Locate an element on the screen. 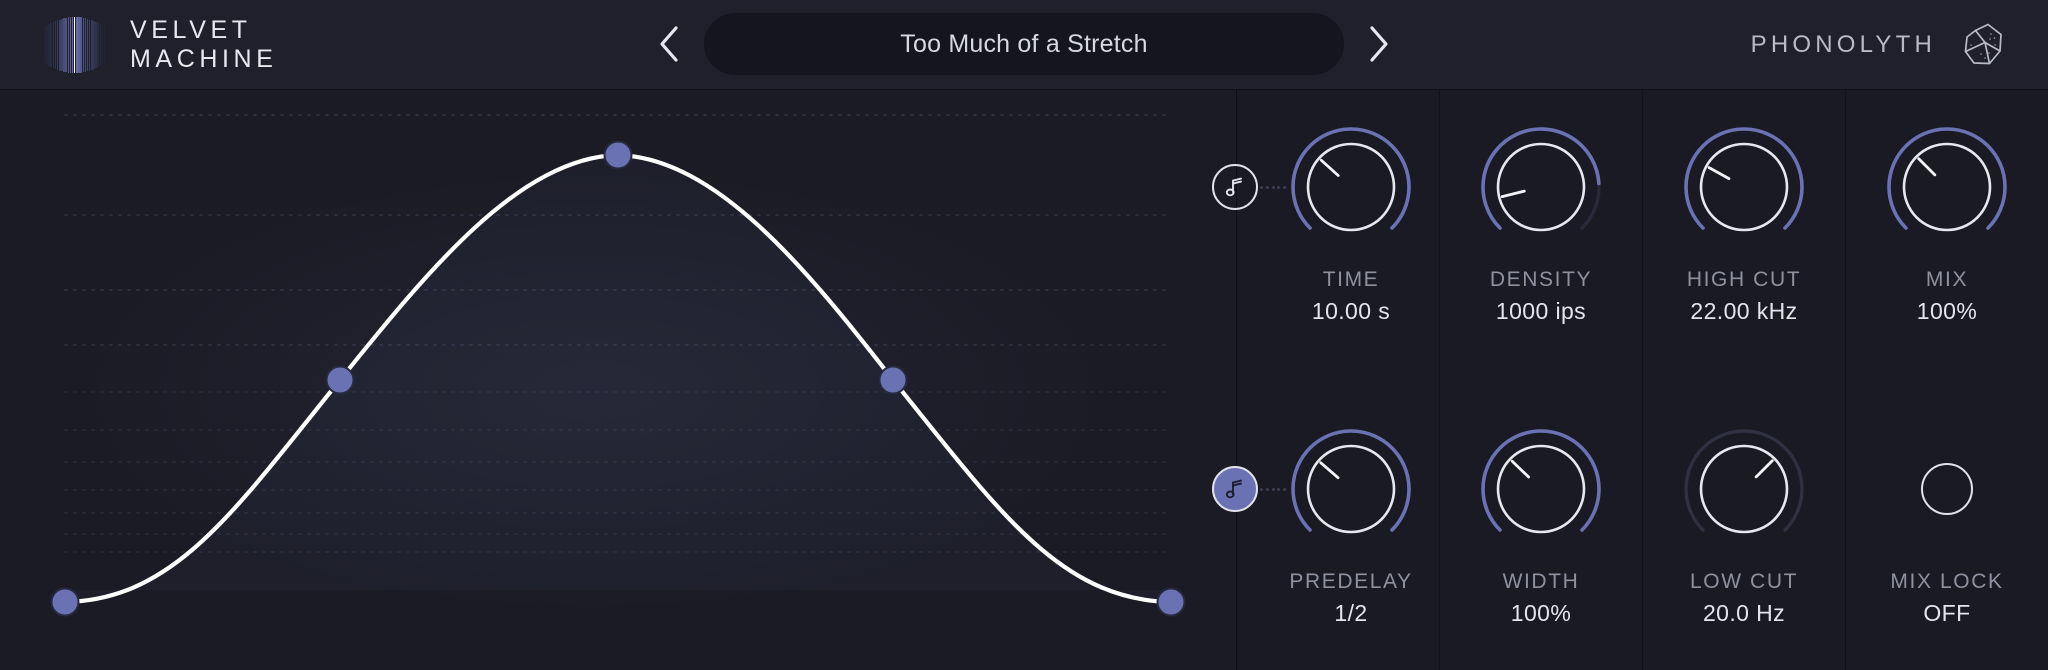 The height and width of the screenshot is (670, 2048). knob-graphic-mix is located at coordinates (1947, 179).